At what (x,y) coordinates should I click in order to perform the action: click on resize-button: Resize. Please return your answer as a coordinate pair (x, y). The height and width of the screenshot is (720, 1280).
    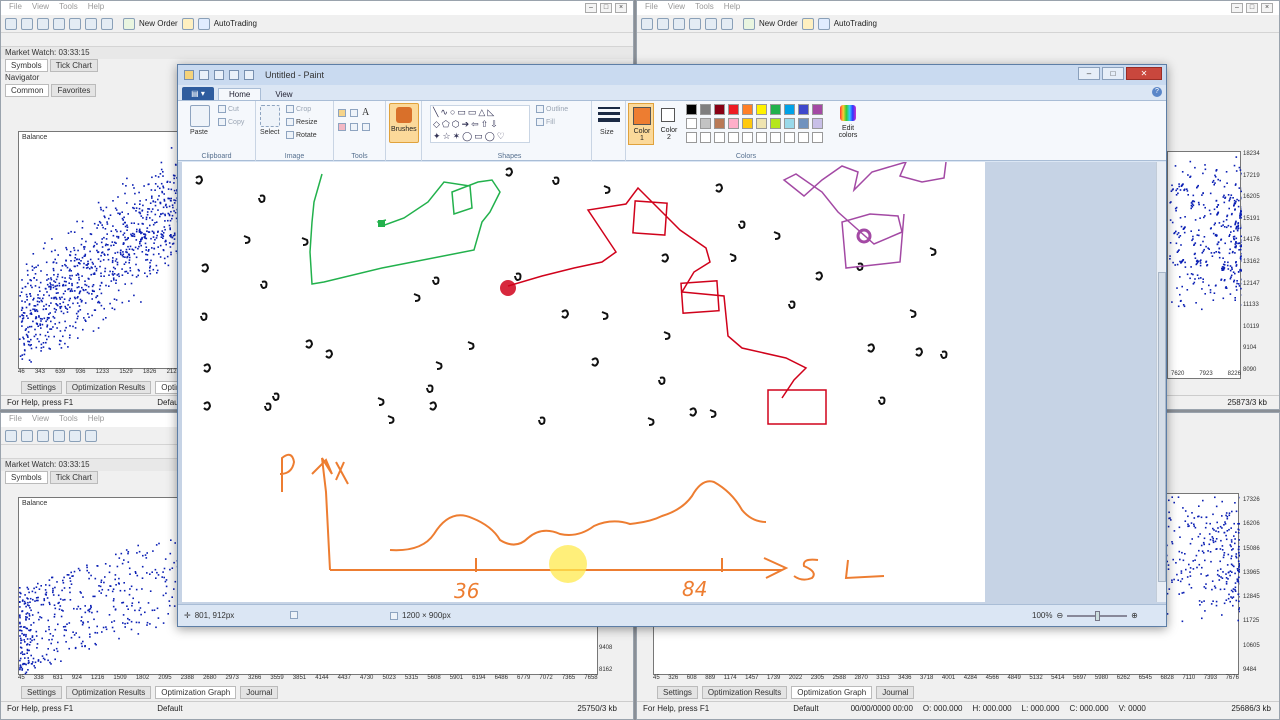
    Looking at the image, I should click on (301, 122).